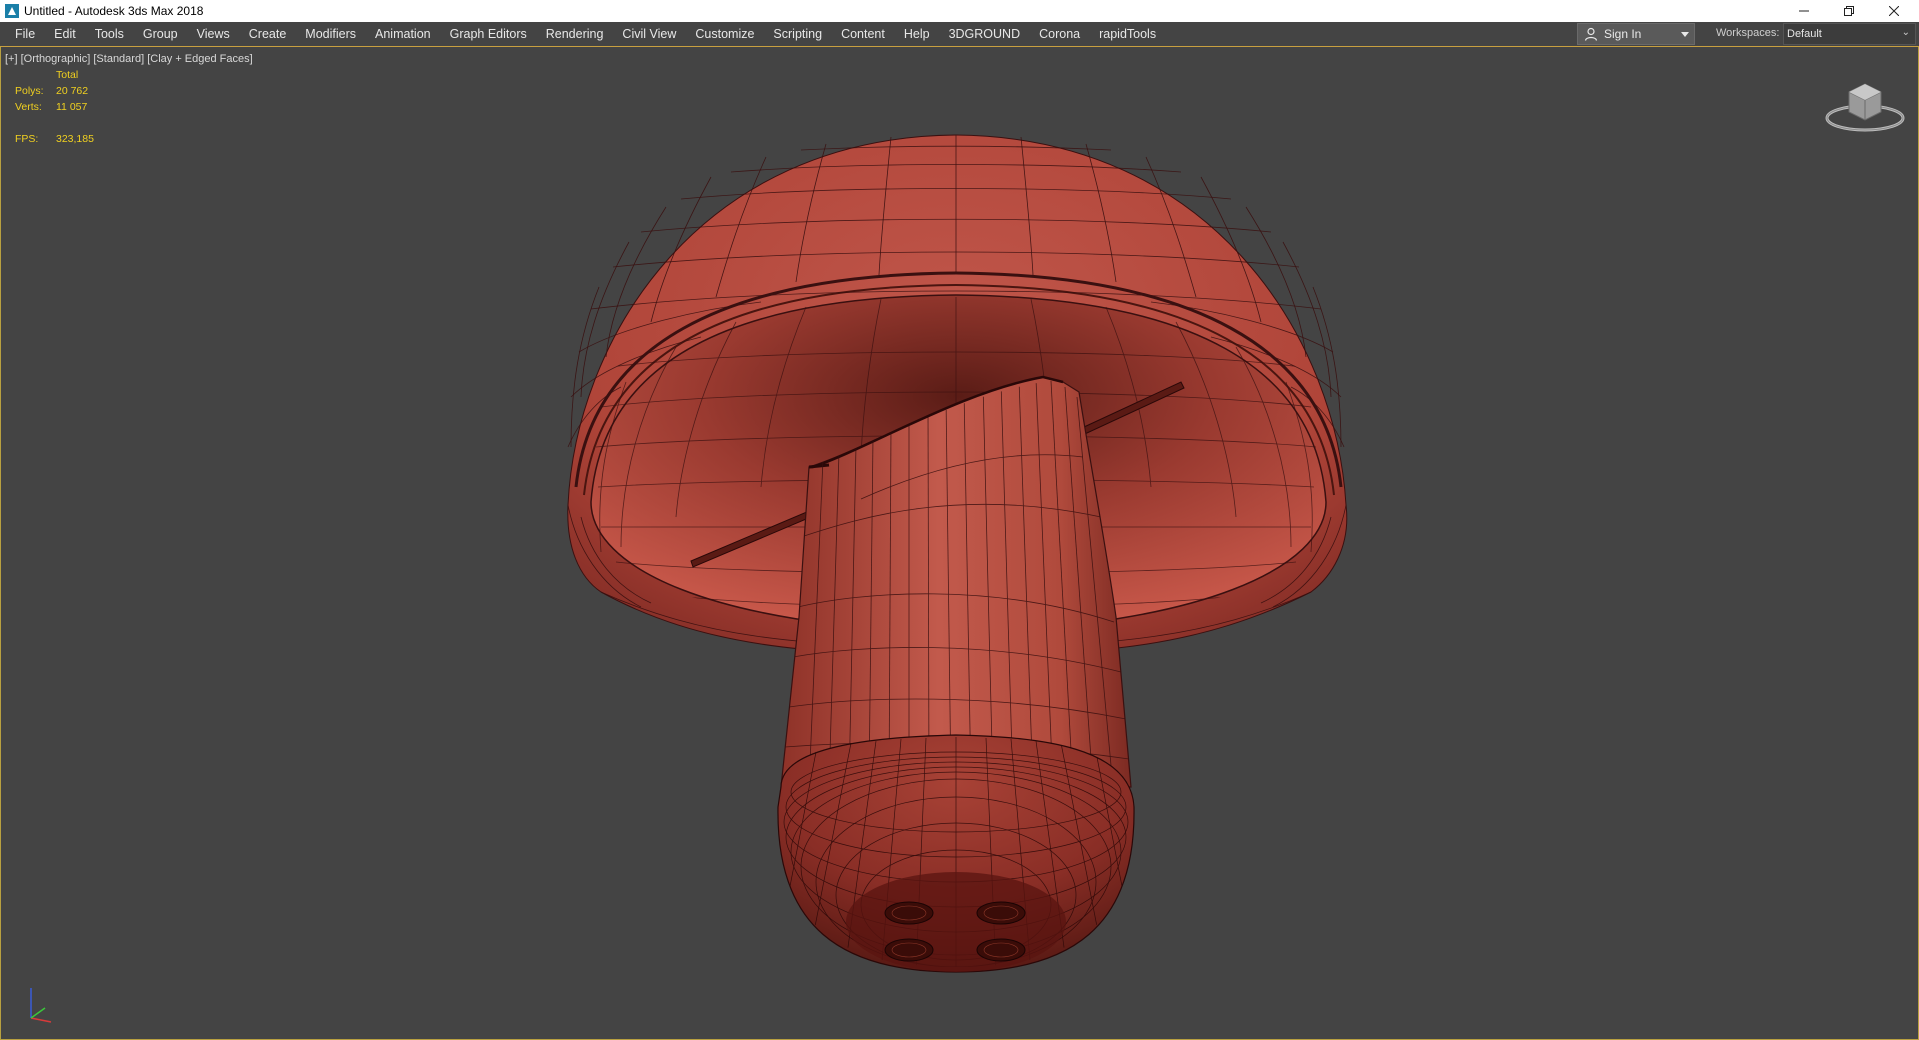 The height and width of the screenshot is (1040, 1919). I want to click on axis-tripod-icon, so click(41, 1005).